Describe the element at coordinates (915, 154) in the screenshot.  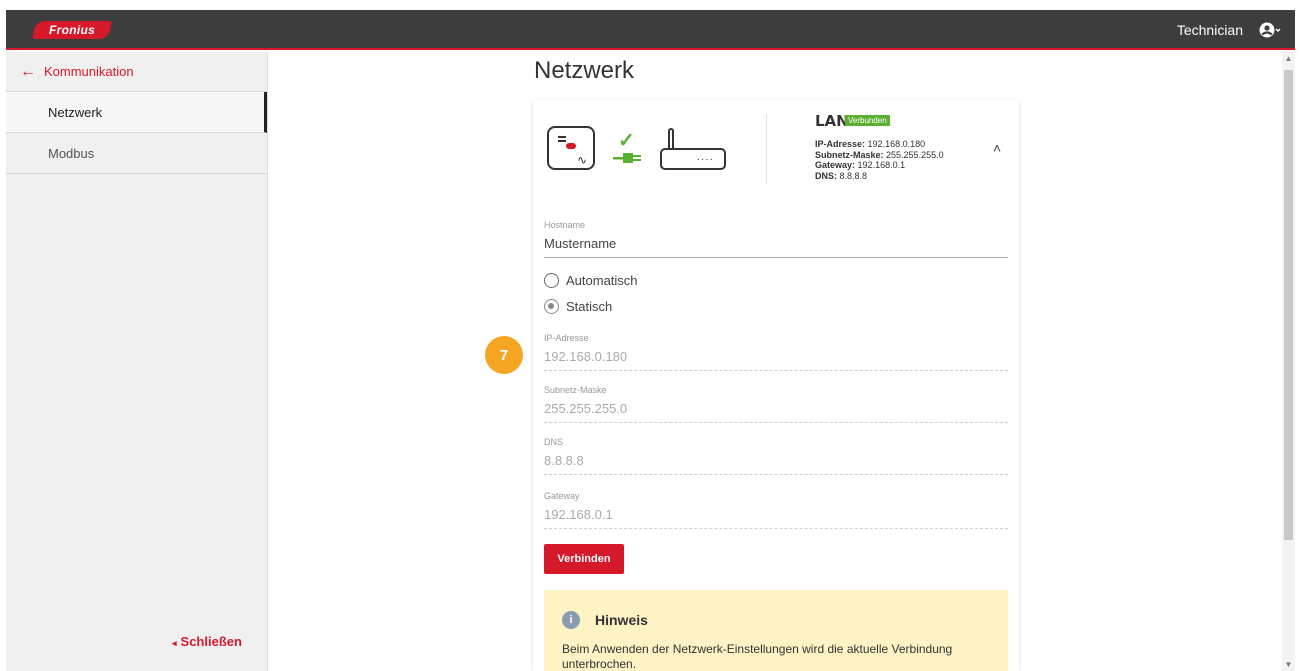
I see `lan-subnet-value: 255.255.255.0` at that location.